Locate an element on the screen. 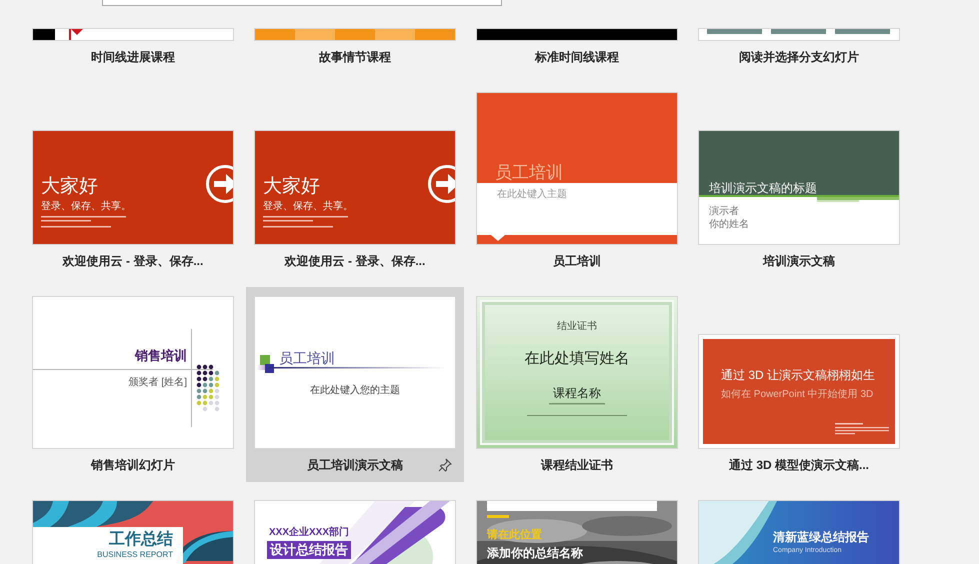 This screenshot has height=564, width=979. template-tile: XXX企业XXX部门 设计总结报告 is located at coordinates (355, 527).